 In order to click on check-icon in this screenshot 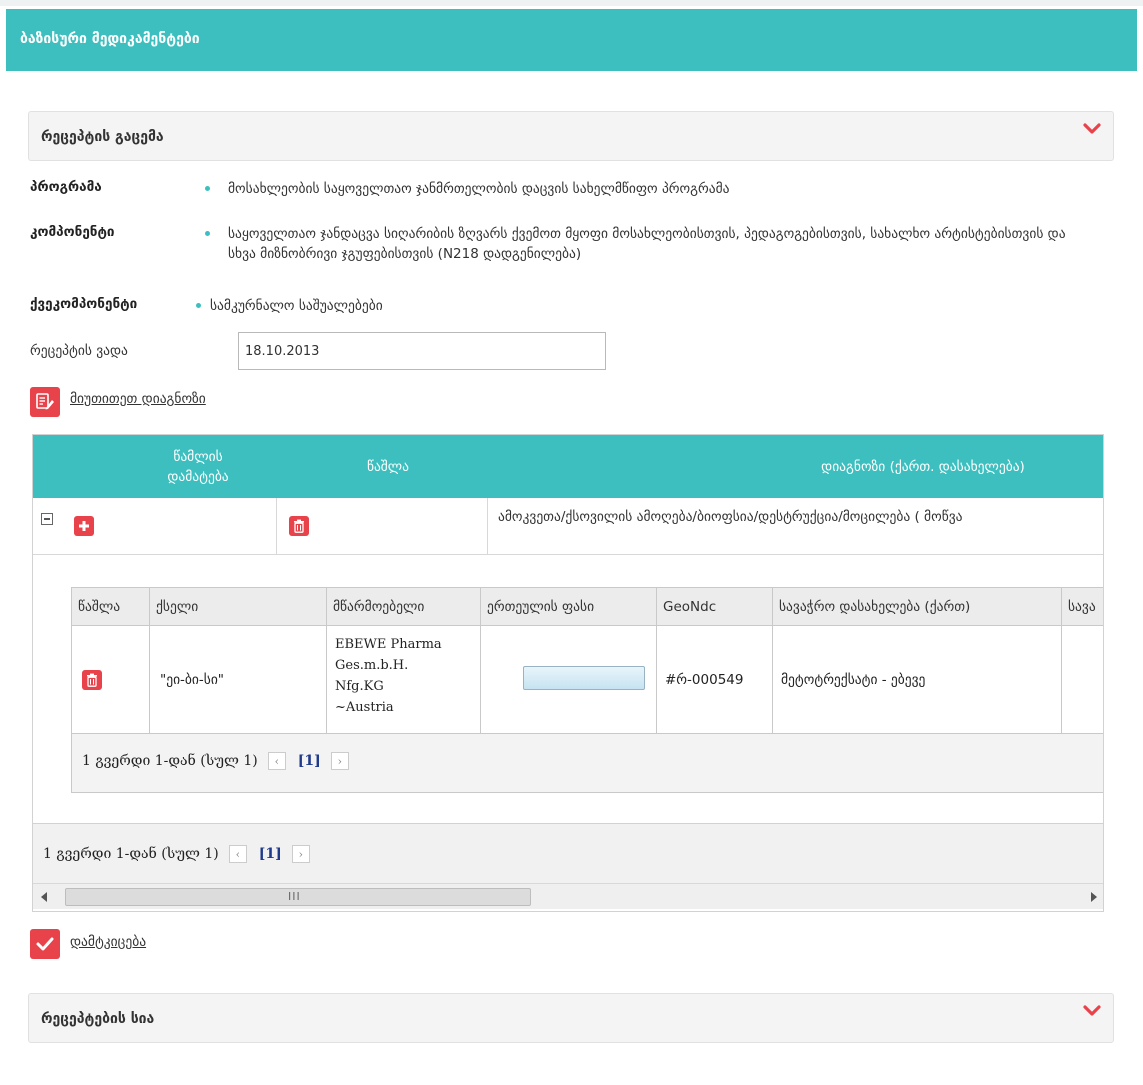, I will do `click(45, 944)`.